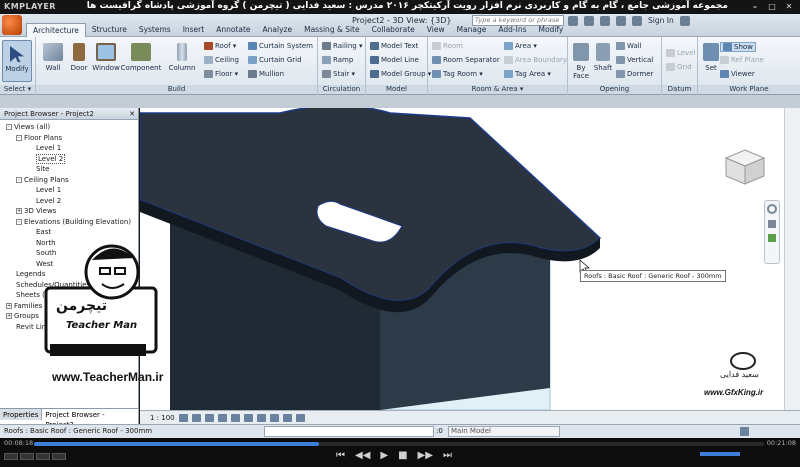 The height and width of the screenshot is (467, 800). I want to click on vertical-scrollbar, so click(792, 259).